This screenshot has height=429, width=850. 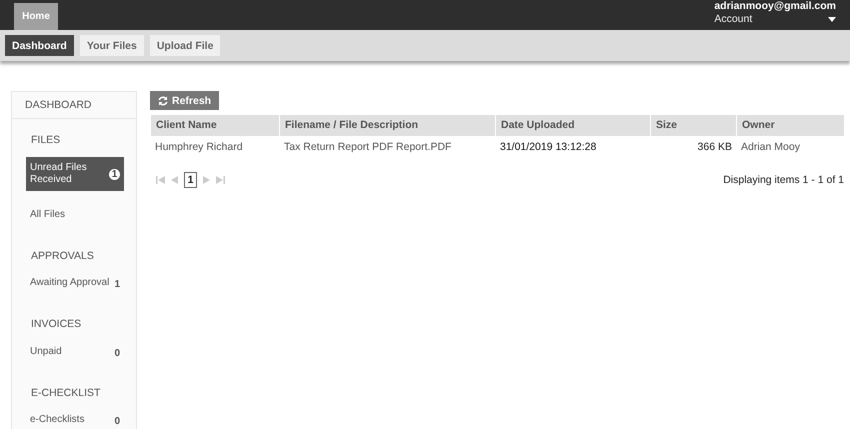 What do you see at coordinates (548, 147) in the screenshot?
I see `table-cell-text: 31/01/2019 13:12:28` at bounding box center [548, 147].